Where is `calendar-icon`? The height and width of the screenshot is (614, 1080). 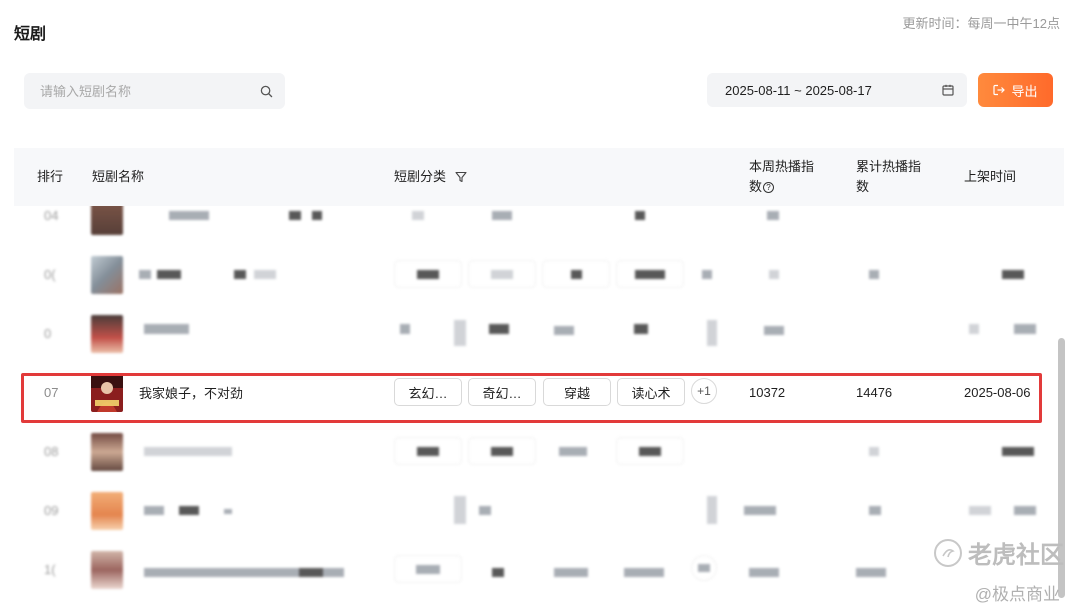
calendar-icon is located at coordinates (948, 90).